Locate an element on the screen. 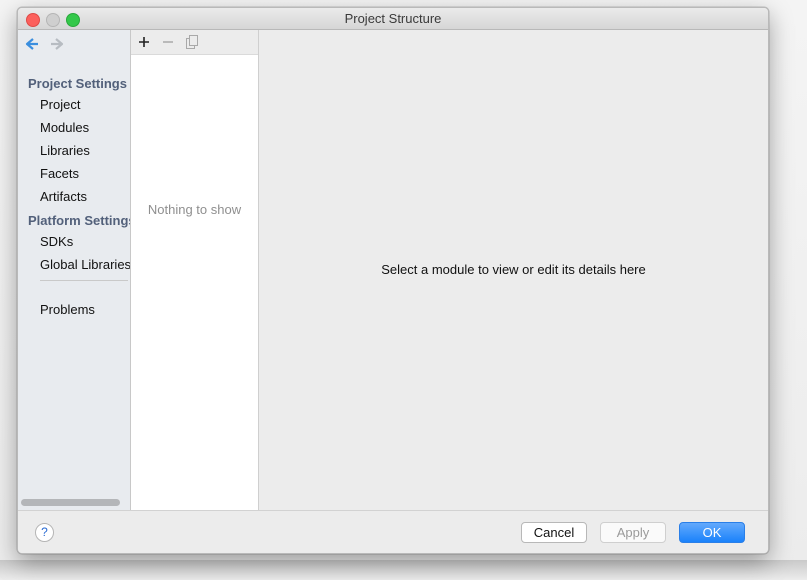 This screenshot has height=580, width=807. title-bar: Project Structure is located at coordinates (393, 19).